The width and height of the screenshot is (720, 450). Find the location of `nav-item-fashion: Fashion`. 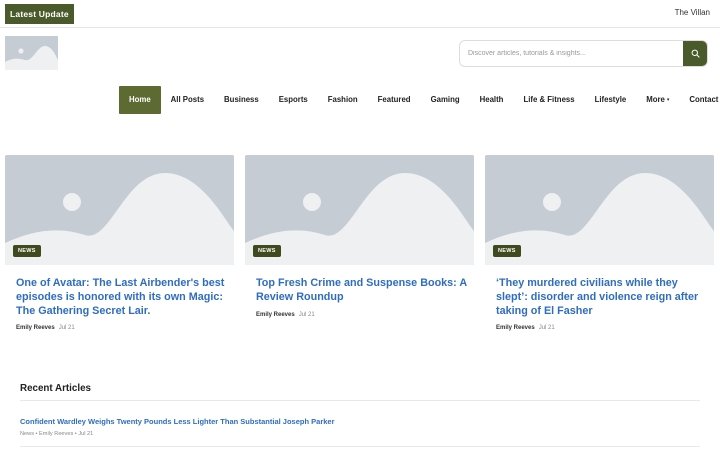

nav-item-fashion: Fashion is located at coordinates (343, 100).